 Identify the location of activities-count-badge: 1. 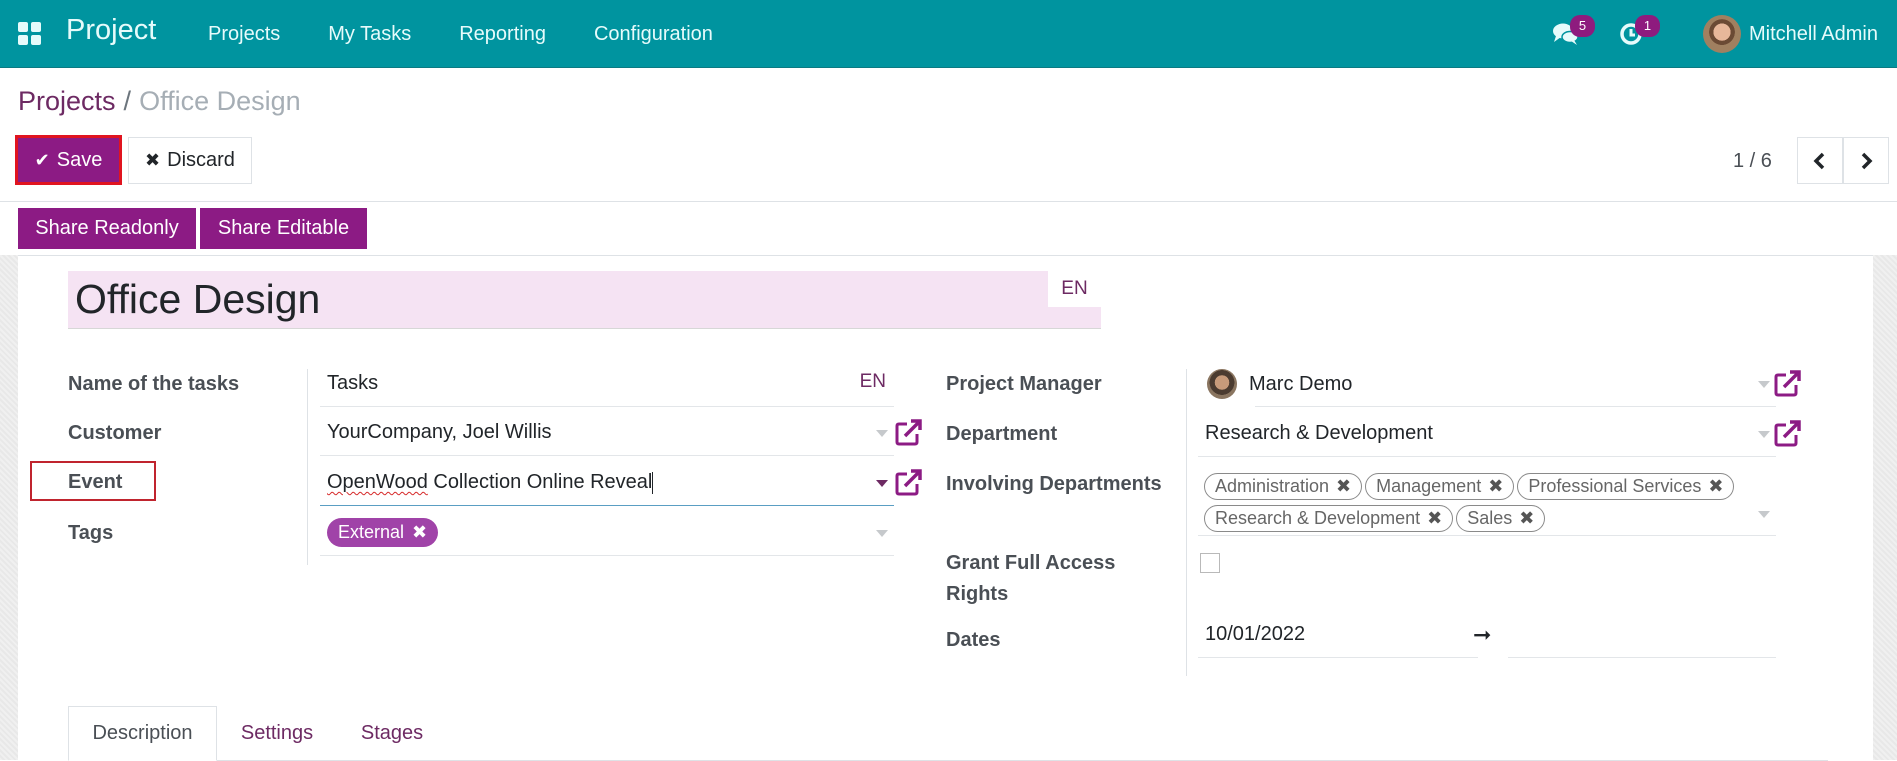
(1647, 26).